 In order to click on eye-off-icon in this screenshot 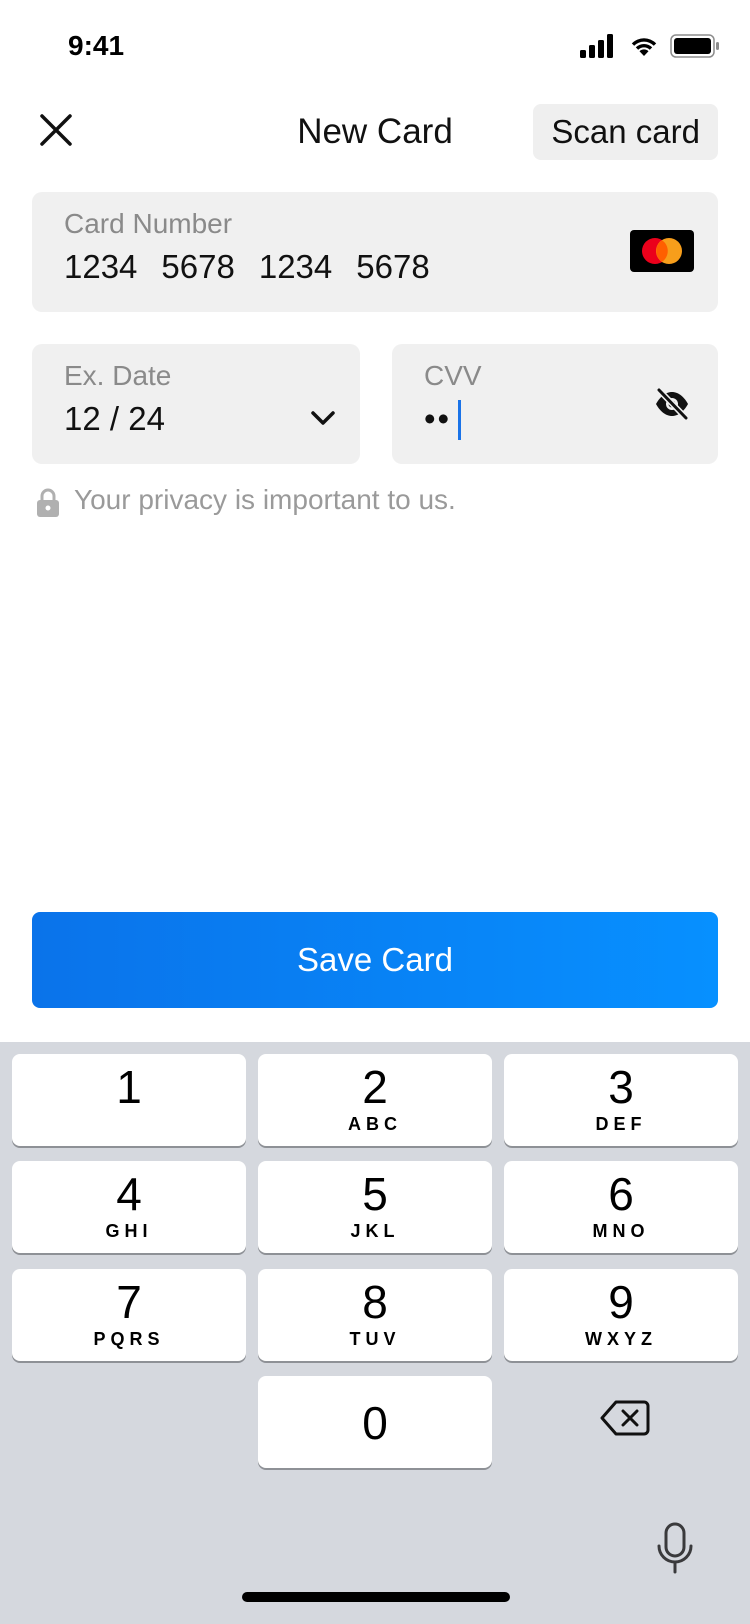, I will do `click(672, 404)`.